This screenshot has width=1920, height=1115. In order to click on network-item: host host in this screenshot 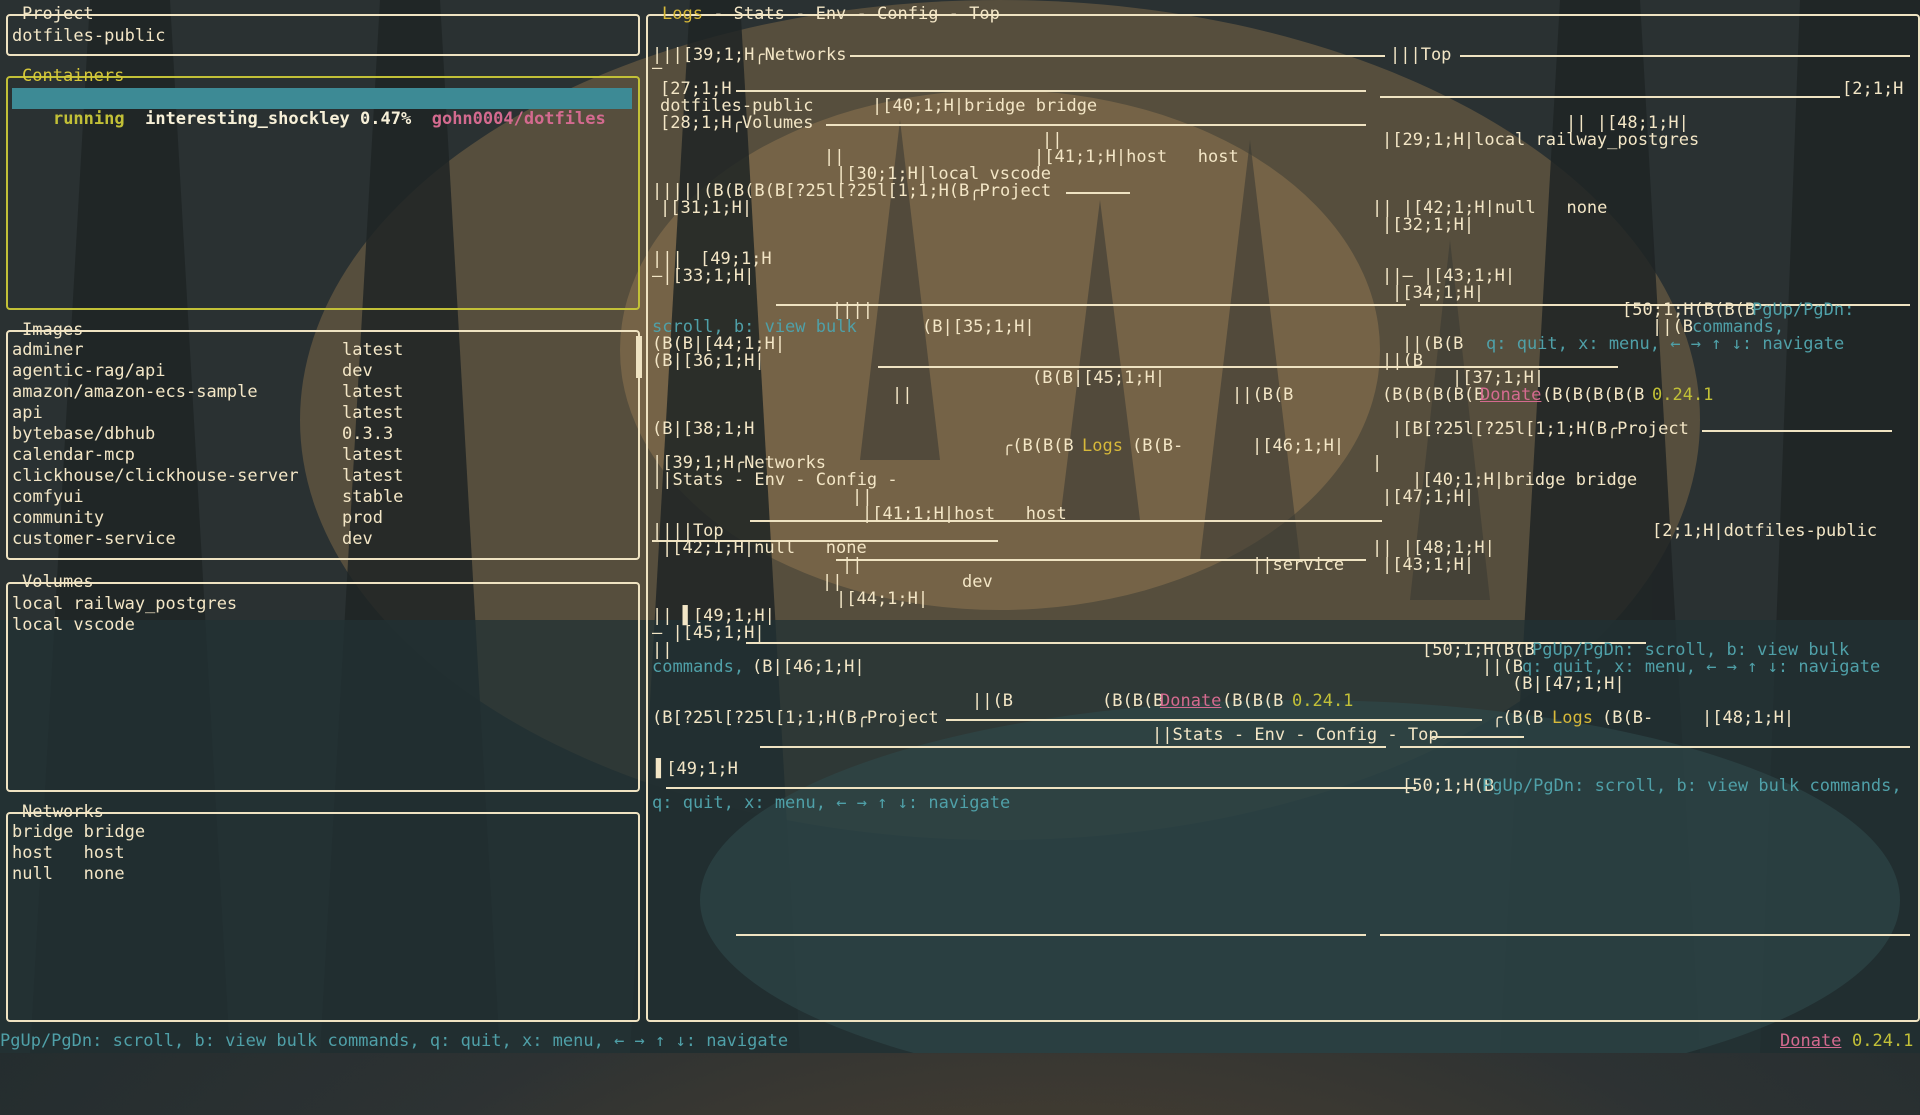, I will do `click(78, 853)`.